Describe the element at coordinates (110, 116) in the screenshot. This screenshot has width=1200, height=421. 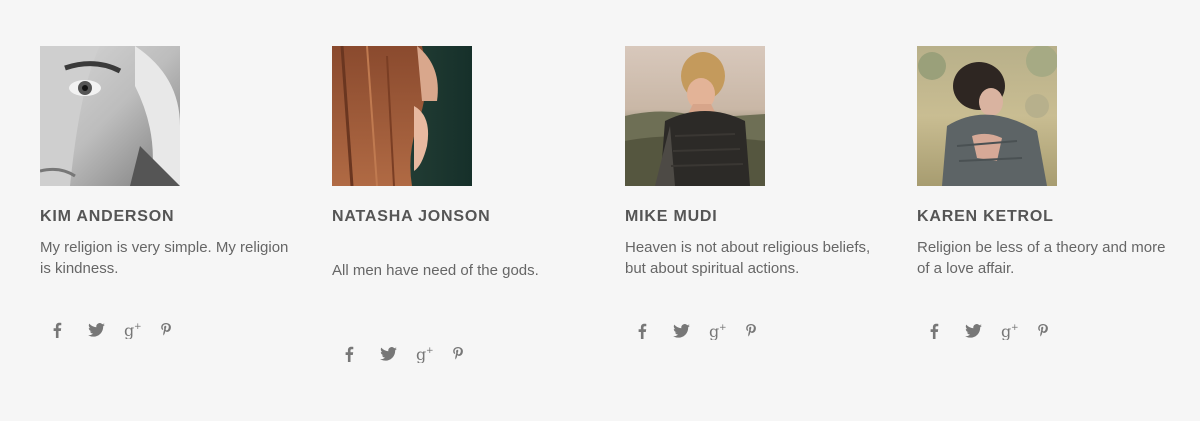
I see `portrait-photo-kim-anderson` at that location.